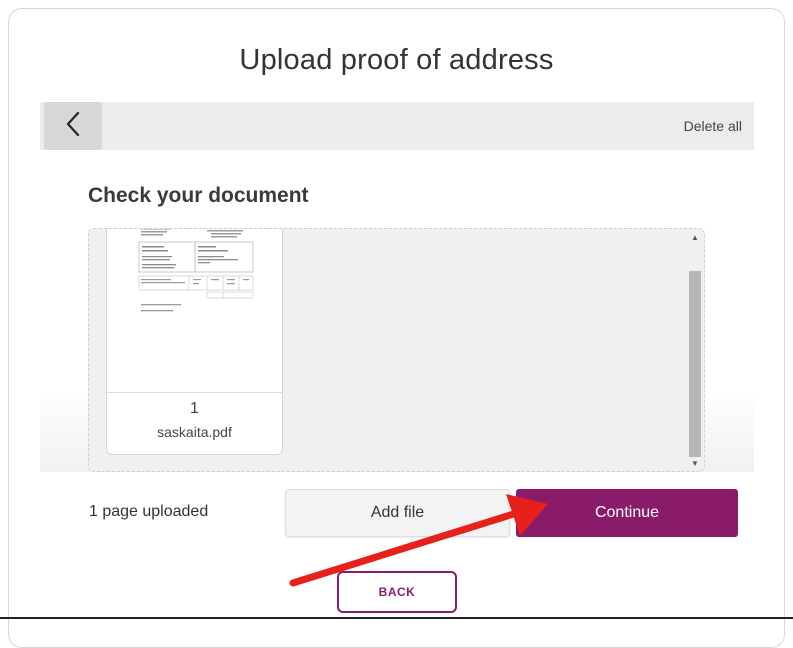 The image size is (793, 648). Describe the element at coordinates (695, 464) in the screenshot. I see `scroll-down-arrow-icon: ▼` at that location.